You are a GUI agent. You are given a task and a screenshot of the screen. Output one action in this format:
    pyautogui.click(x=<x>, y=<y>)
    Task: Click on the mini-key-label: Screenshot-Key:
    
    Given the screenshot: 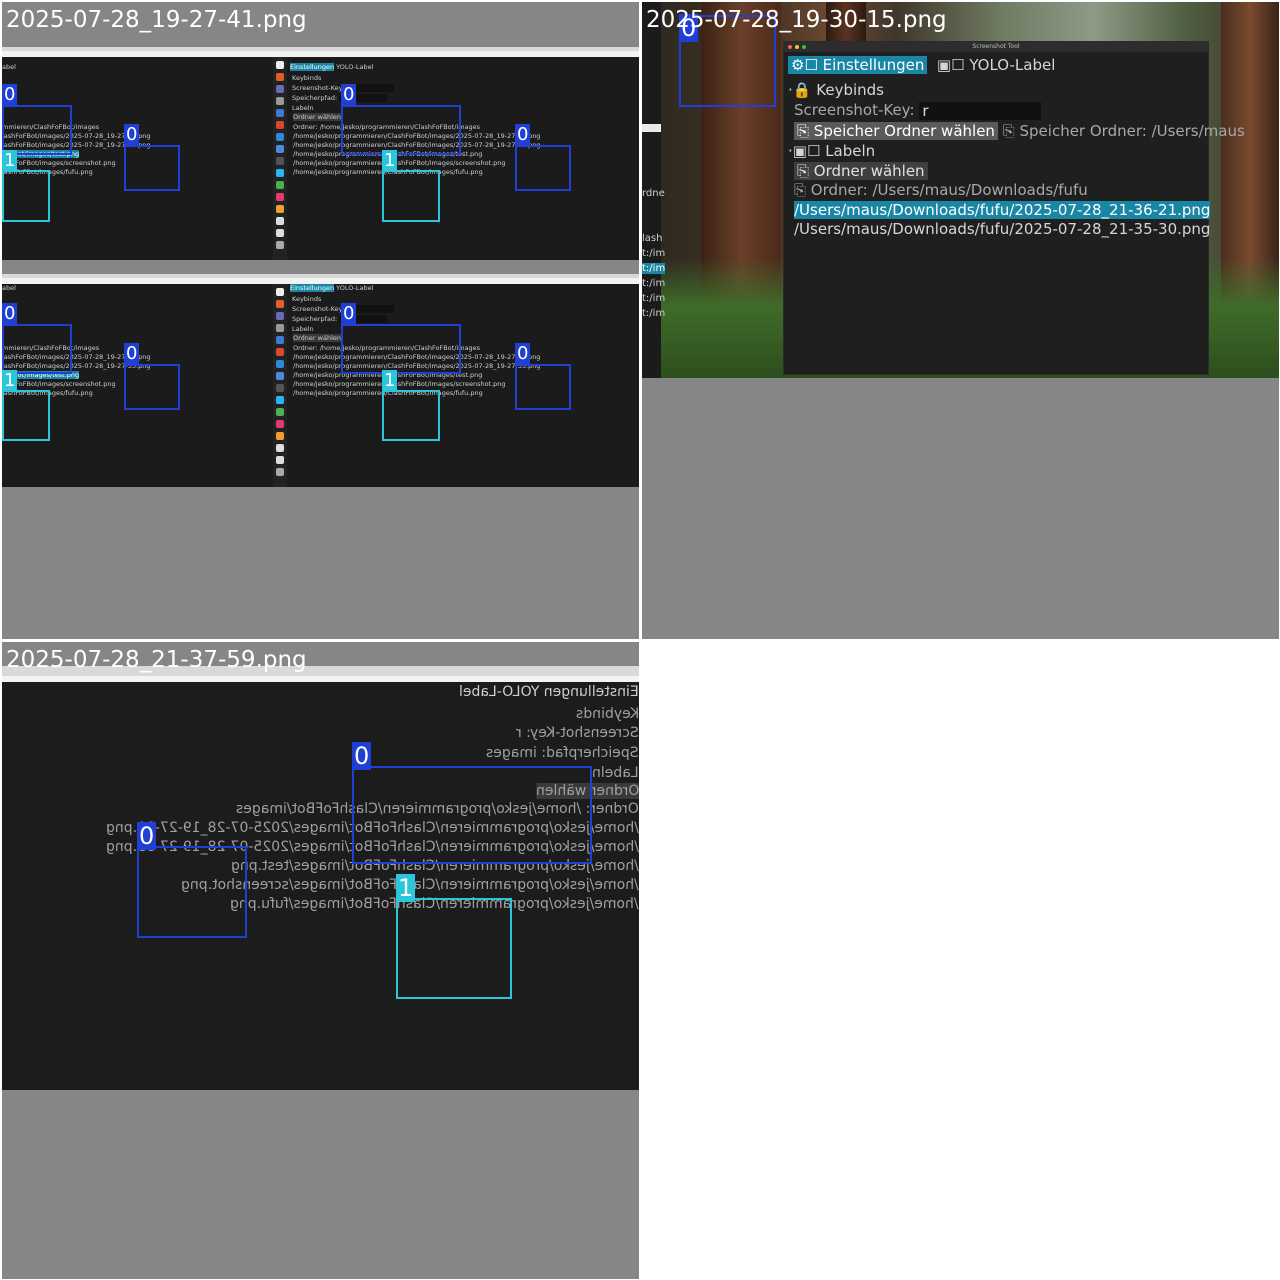 What is the action you would take?
    pyautogui.click(x=318, y=88)
    